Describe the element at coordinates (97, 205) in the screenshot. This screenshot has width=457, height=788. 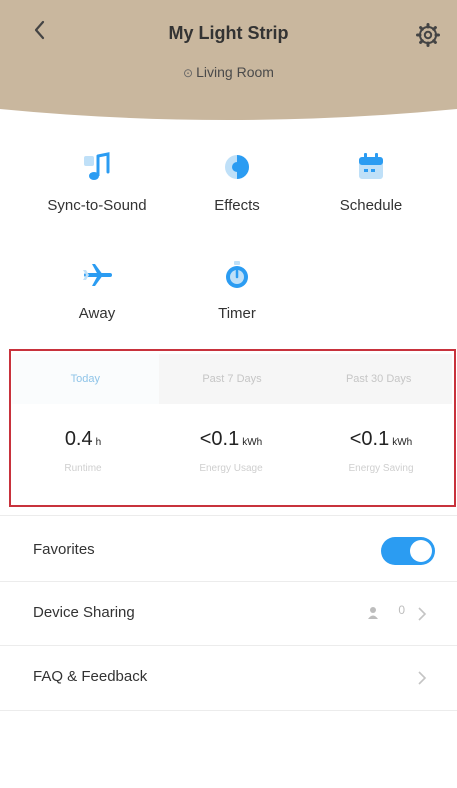
I see `sync-to-sound-label: Sync-to-Sound` at that location.